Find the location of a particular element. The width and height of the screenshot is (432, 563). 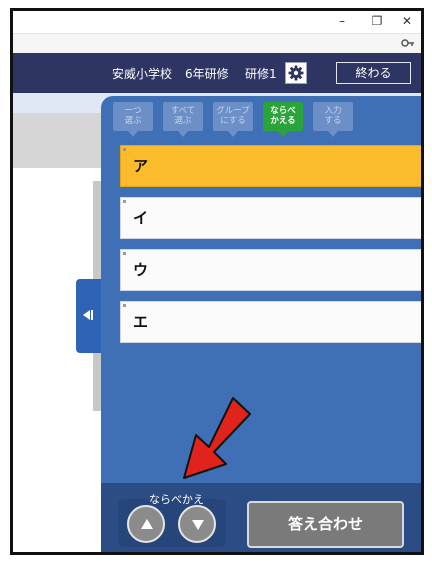

window-titlebar: – ❐ ✕ is located at coordinates (217, 22).